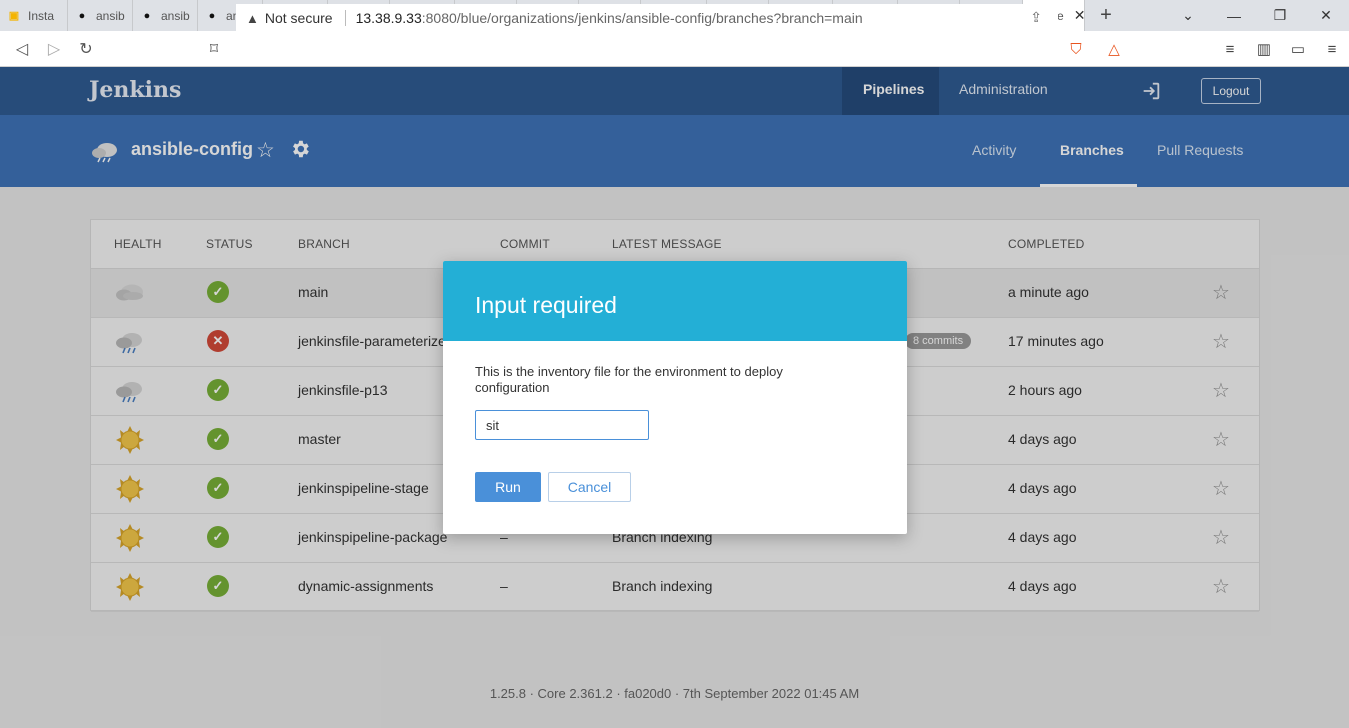 The image size is (1349, 728). Describe the element at coordinates (345, 18) in the screenshot. I see `divider` at that location.